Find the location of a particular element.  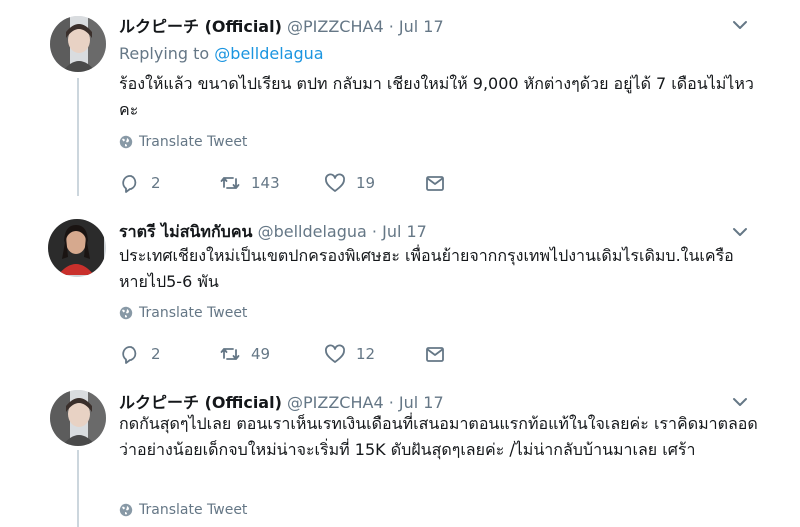

like-count: 19 is located at coordinates (366, 183).